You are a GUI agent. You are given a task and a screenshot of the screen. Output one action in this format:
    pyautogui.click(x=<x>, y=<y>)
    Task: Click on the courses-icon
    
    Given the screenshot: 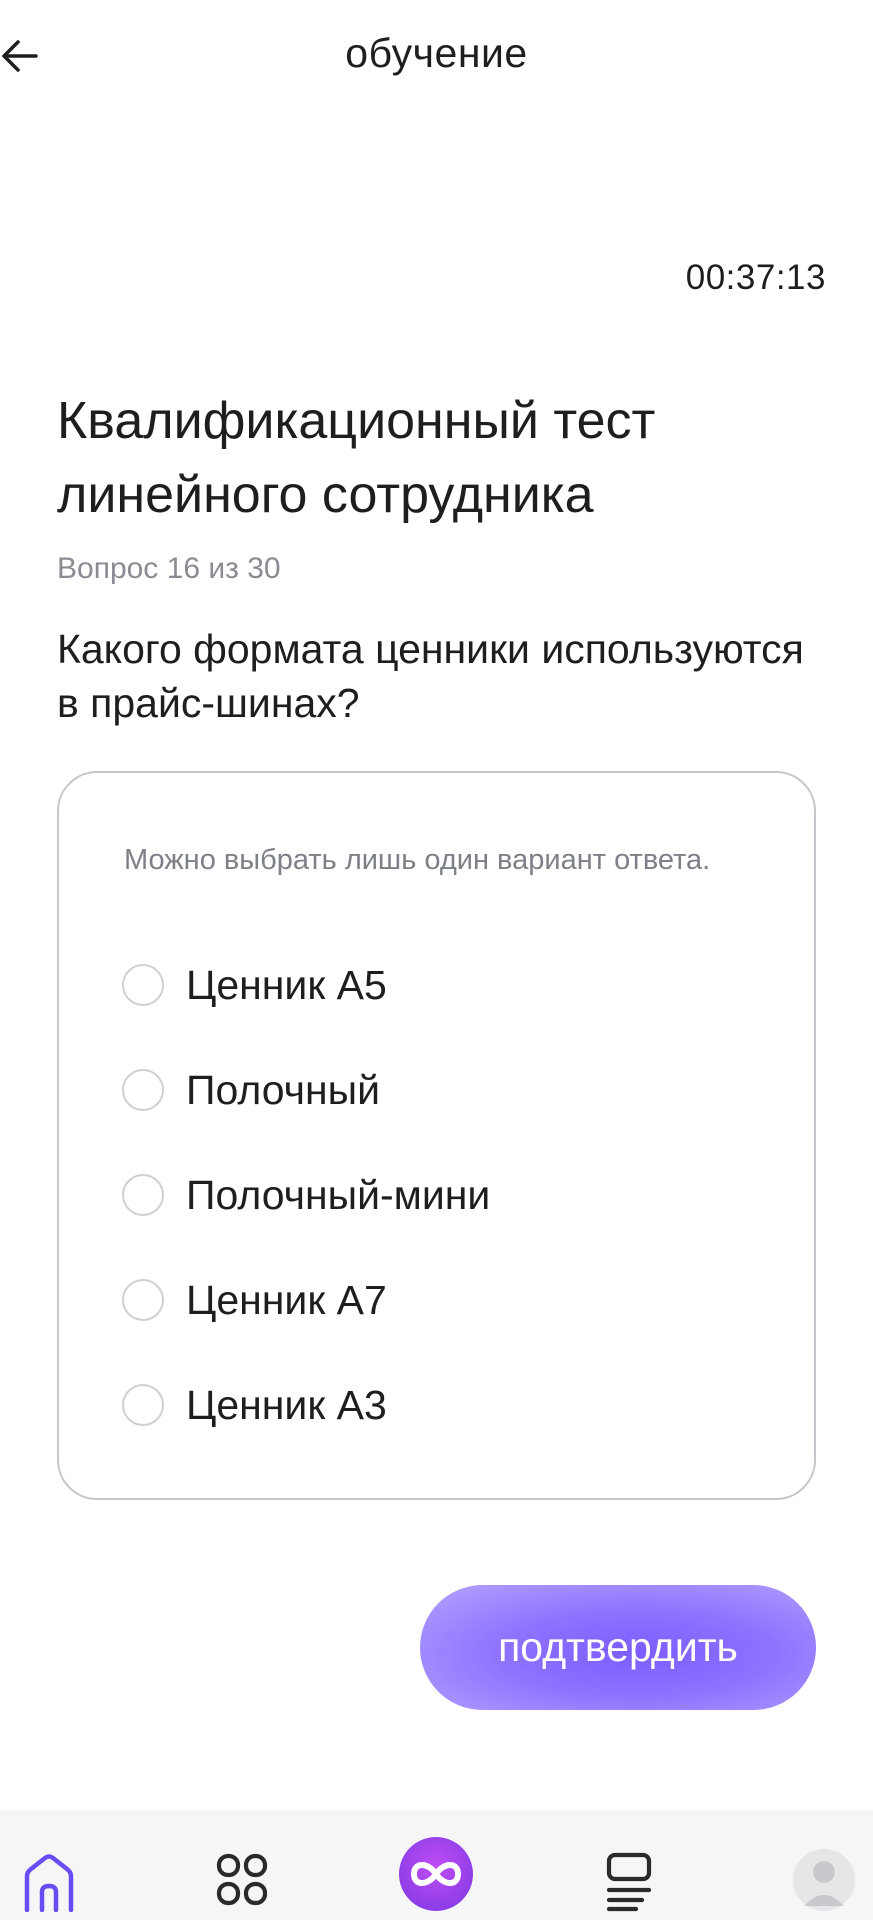 What is the action you would take?
    pyautogui.click(x=629, y=1882)
    